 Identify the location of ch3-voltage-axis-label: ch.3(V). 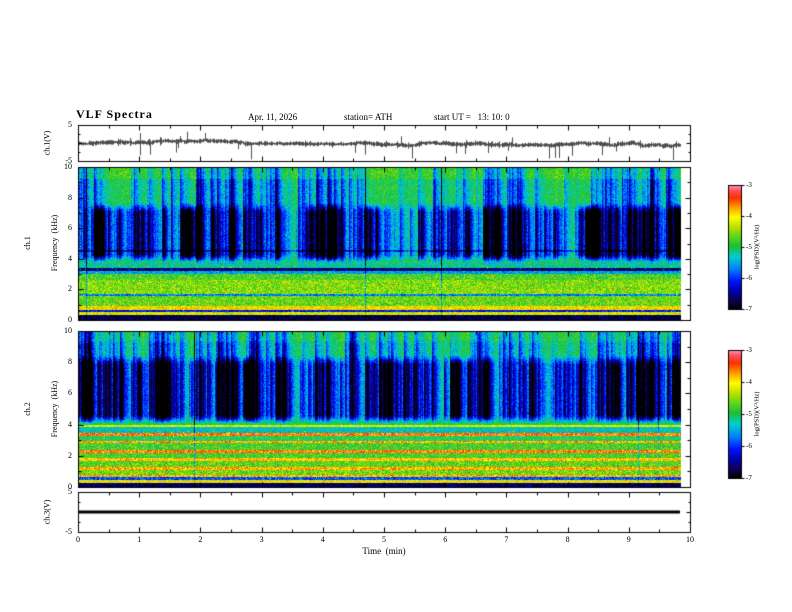
(47, 512).